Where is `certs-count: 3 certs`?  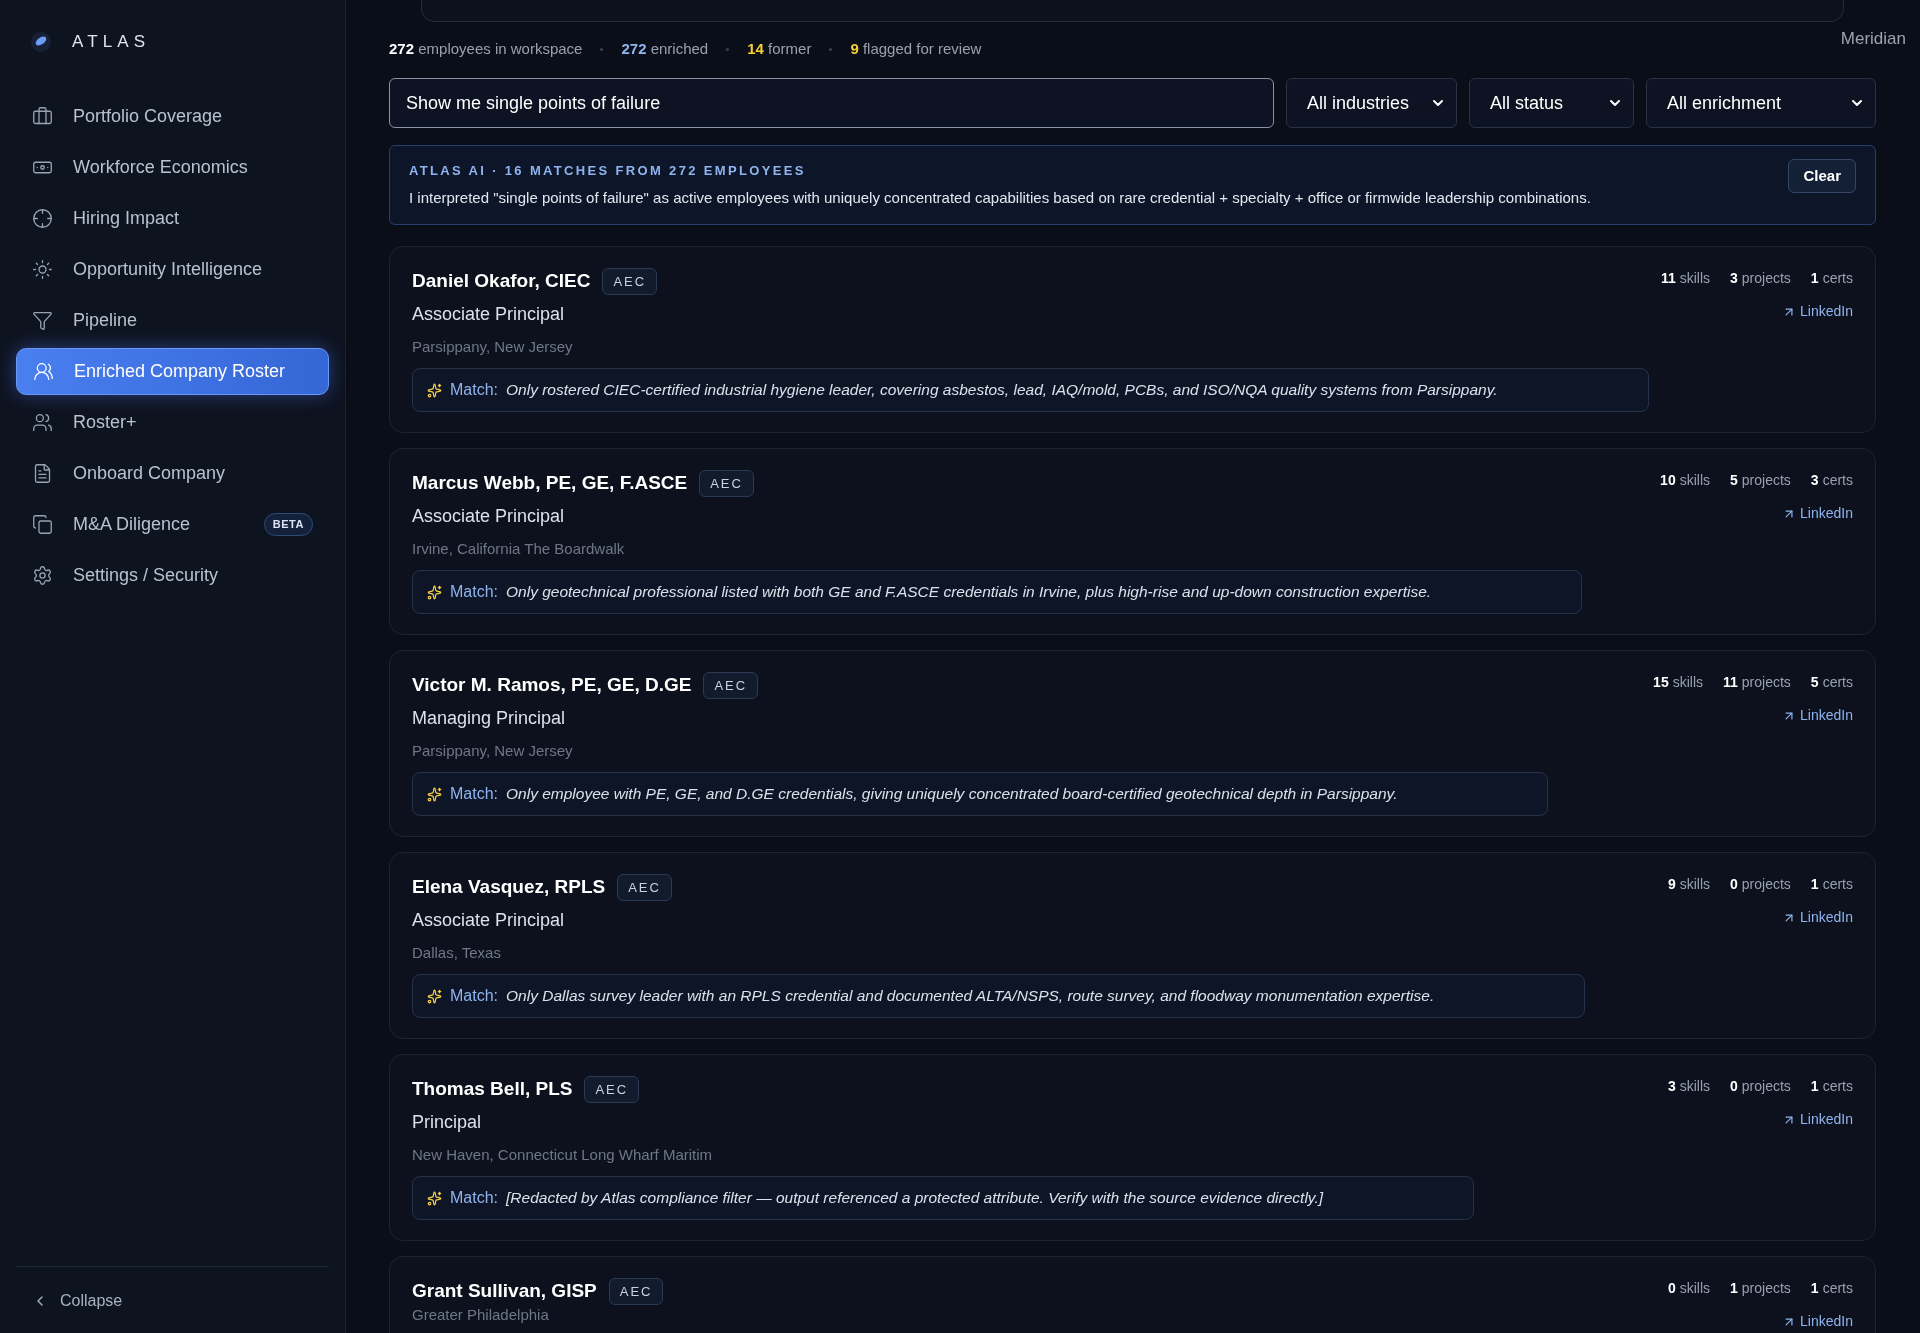
certs-count: 3 certs is located at coordinates (1831, 480).